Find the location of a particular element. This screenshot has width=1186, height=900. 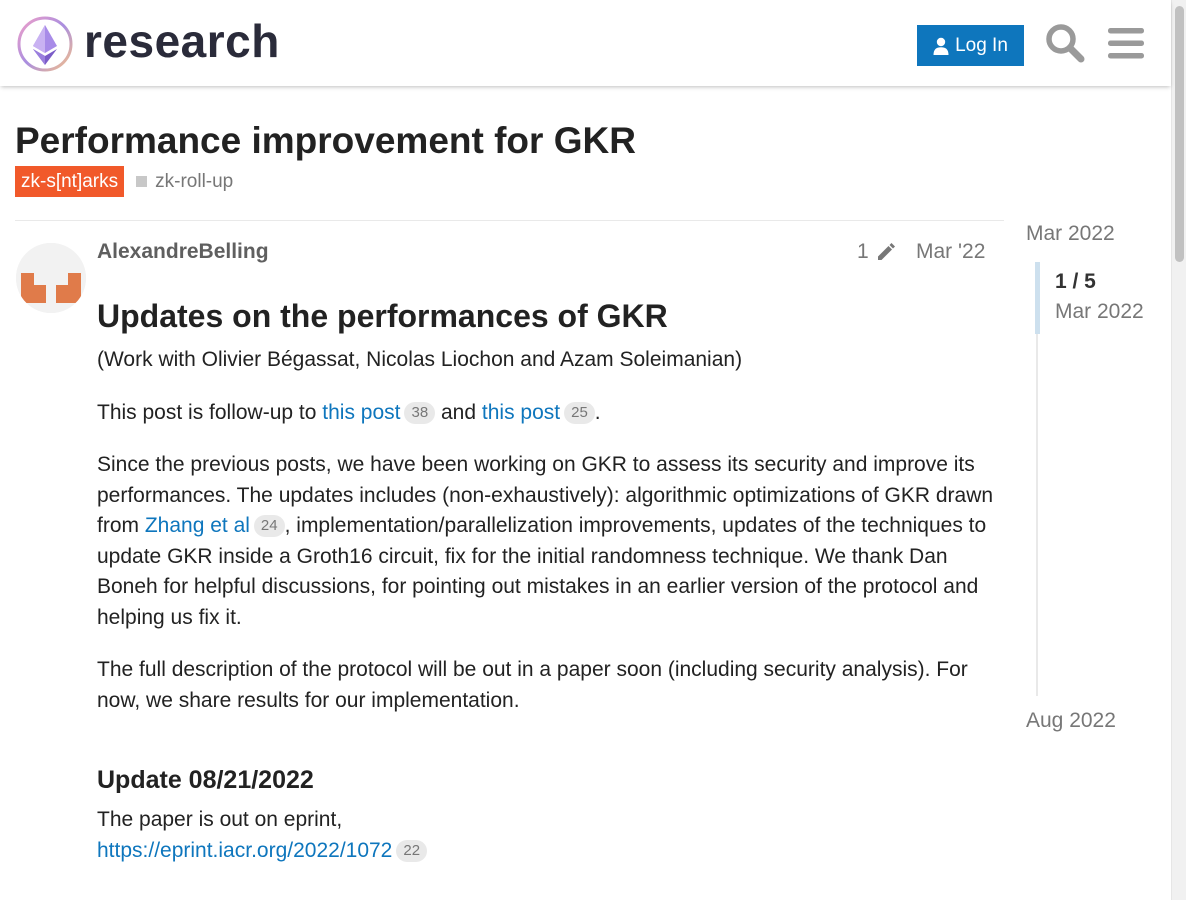

tag-zk-roll-up: zk-roll-up is located at coordinates (184, 182).